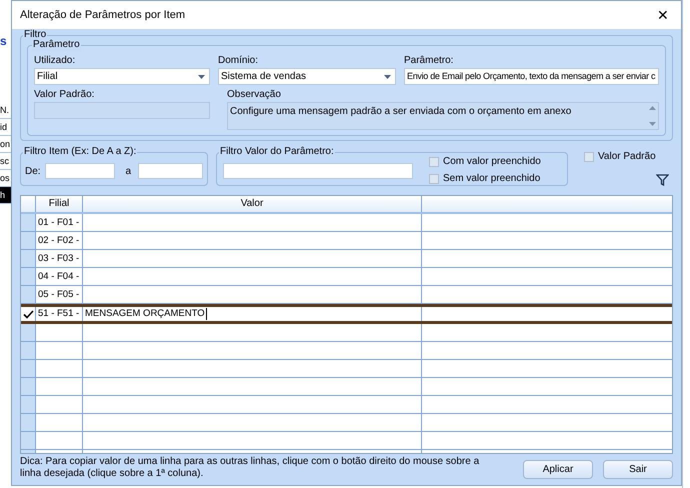 The width and height of the screenshot is (690, 488). Describe the element at coordinates (252, 204) in the screenshot. I see `column-header: Valor` at that location.